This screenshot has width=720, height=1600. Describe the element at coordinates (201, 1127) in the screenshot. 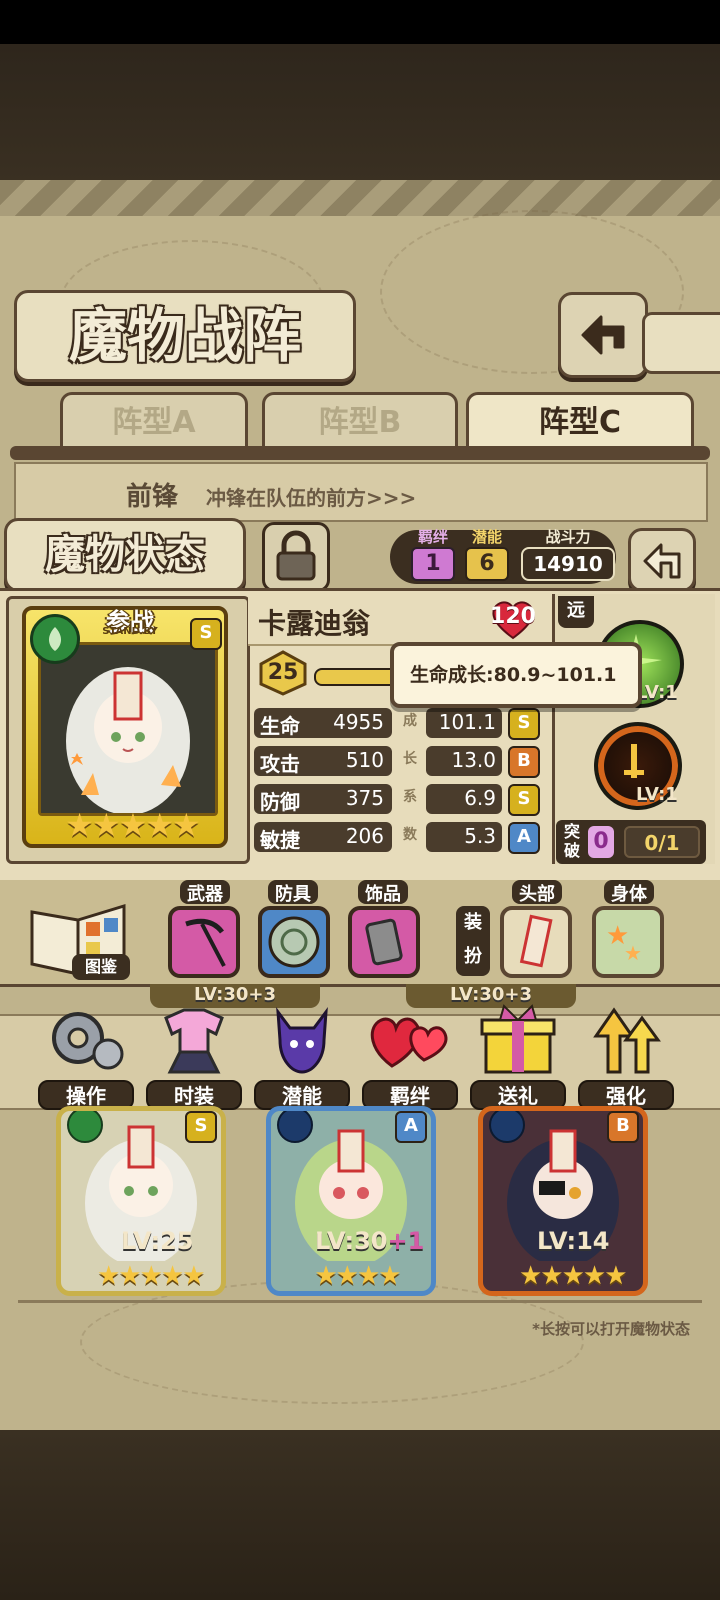

I see `team-rank-badge: S` at that location.